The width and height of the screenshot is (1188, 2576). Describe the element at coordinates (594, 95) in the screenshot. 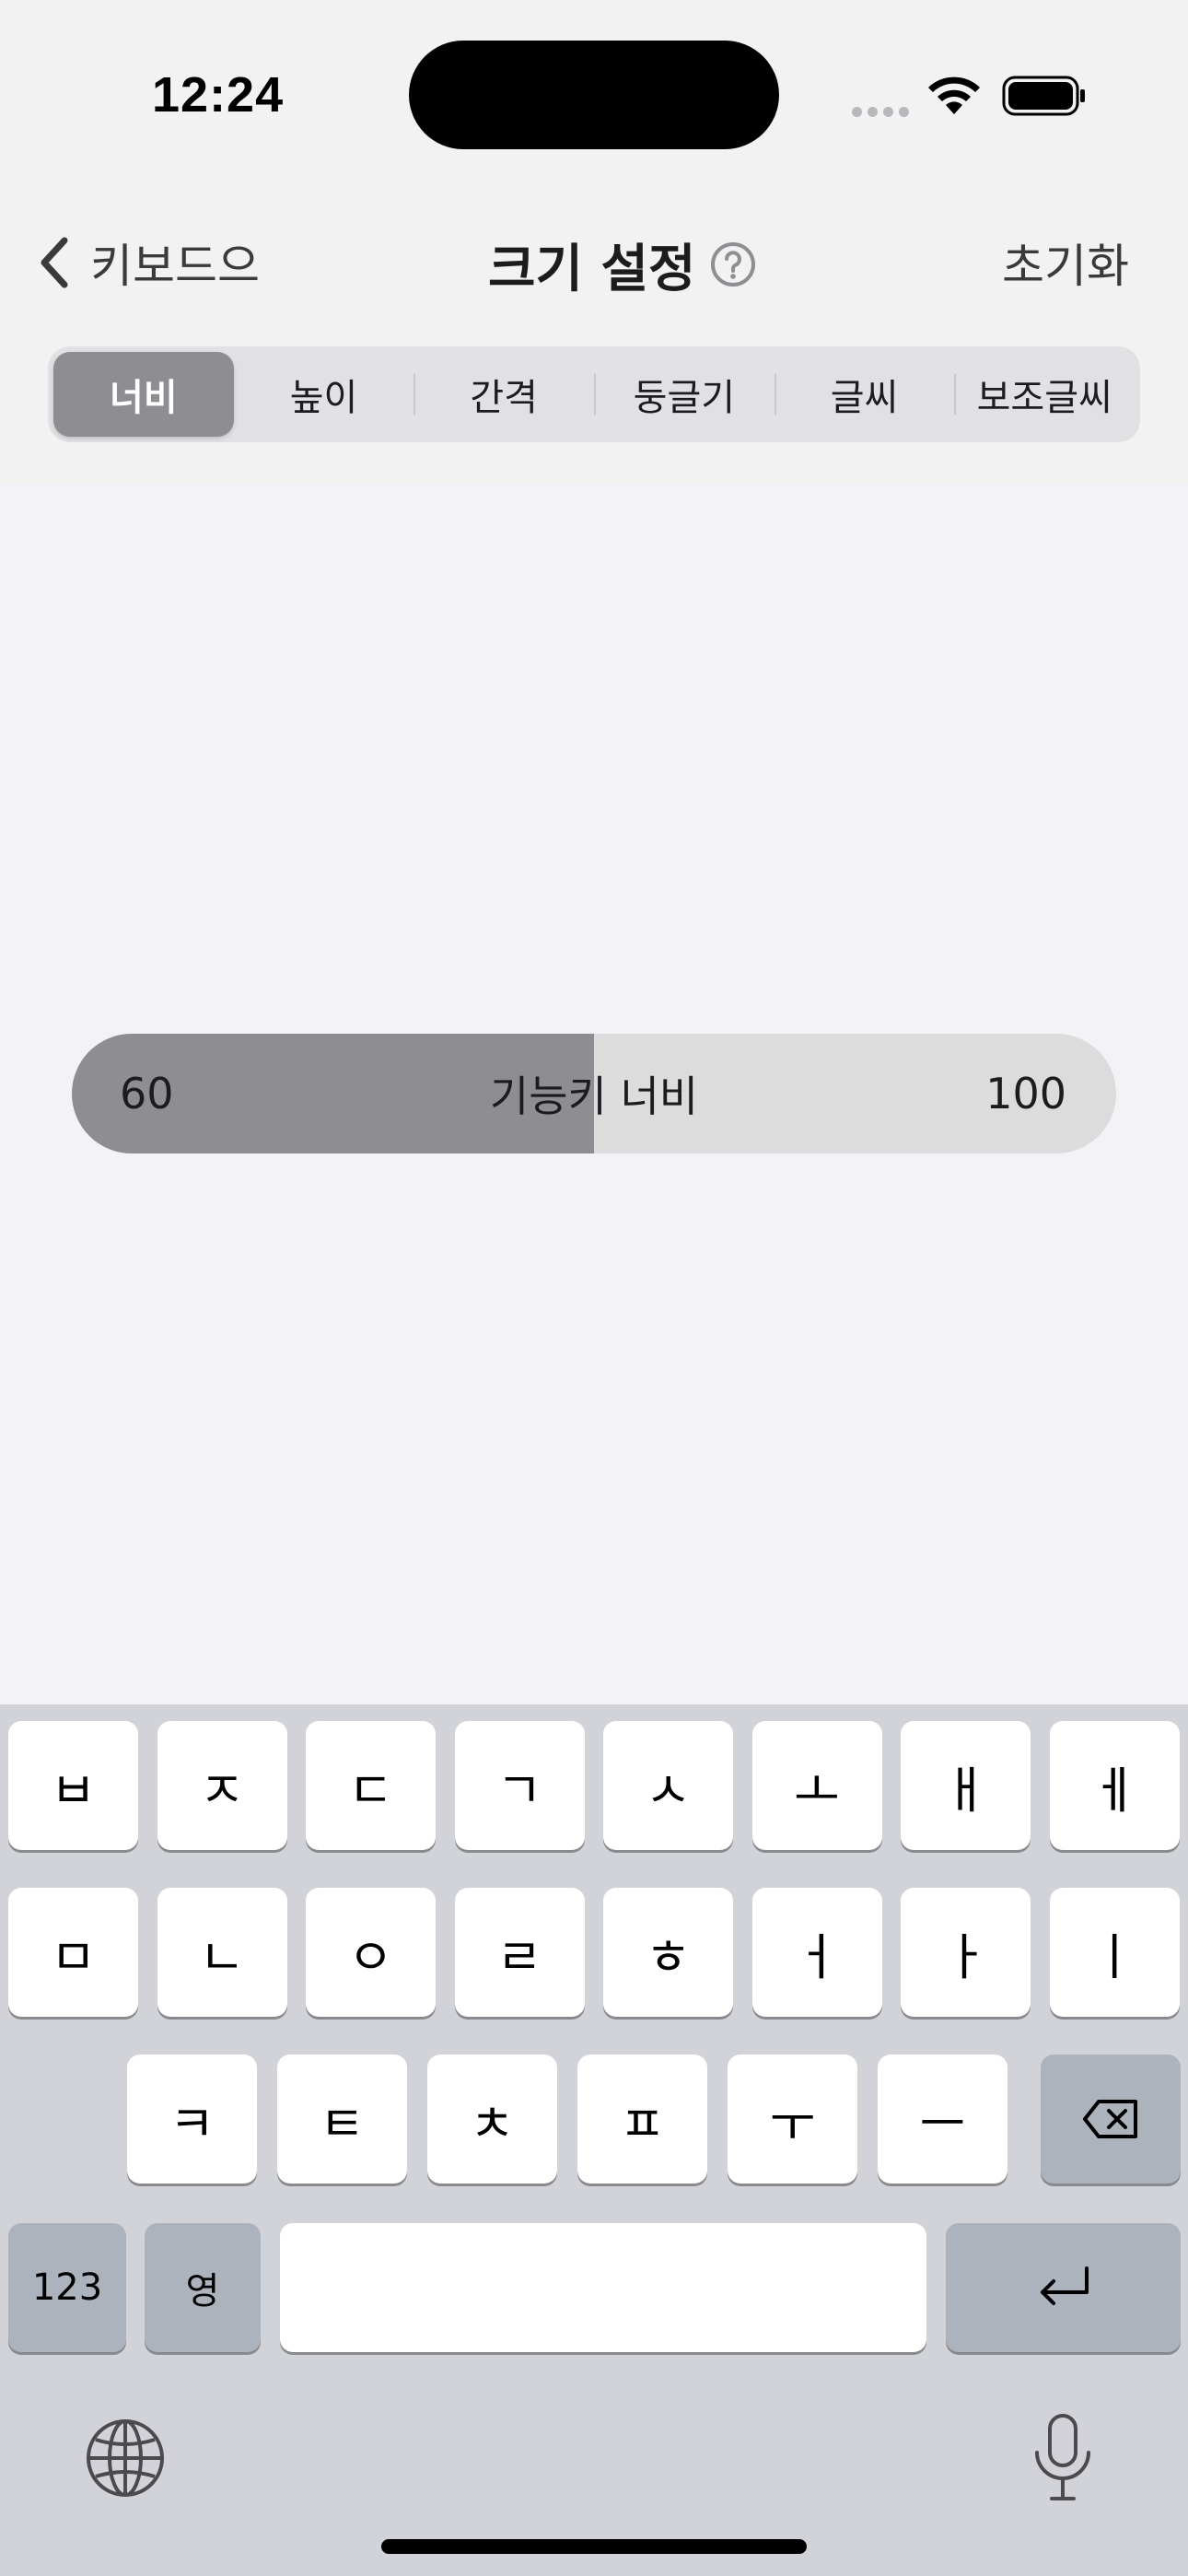

I see `dynamic-island` at that location.